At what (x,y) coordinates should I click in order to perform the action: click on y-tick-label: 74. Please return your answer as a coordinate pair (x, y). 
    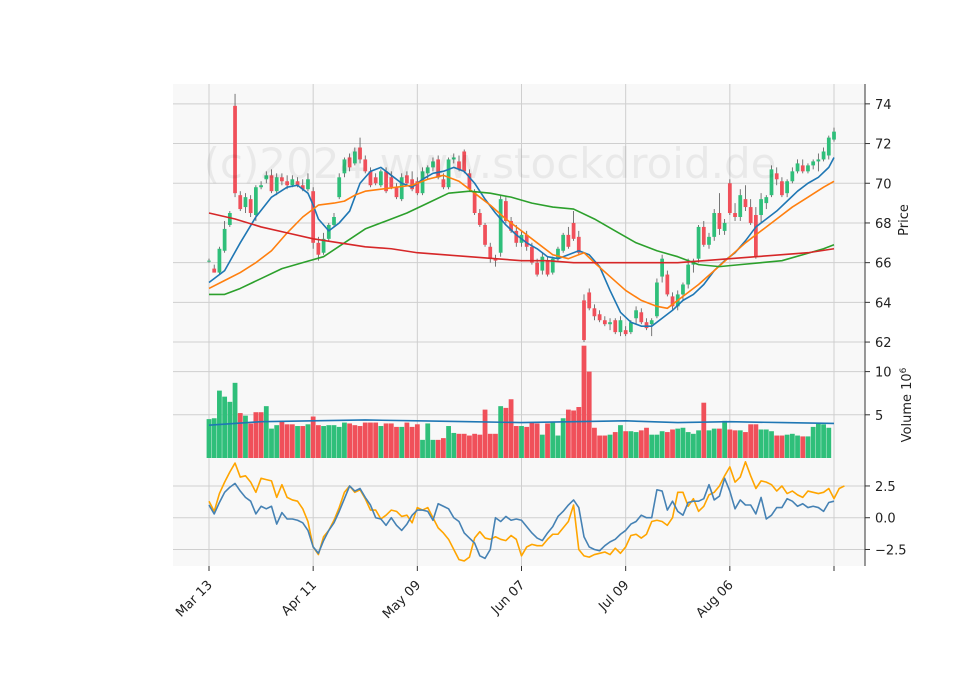
    Looking at the image, I should click on (883, 105).